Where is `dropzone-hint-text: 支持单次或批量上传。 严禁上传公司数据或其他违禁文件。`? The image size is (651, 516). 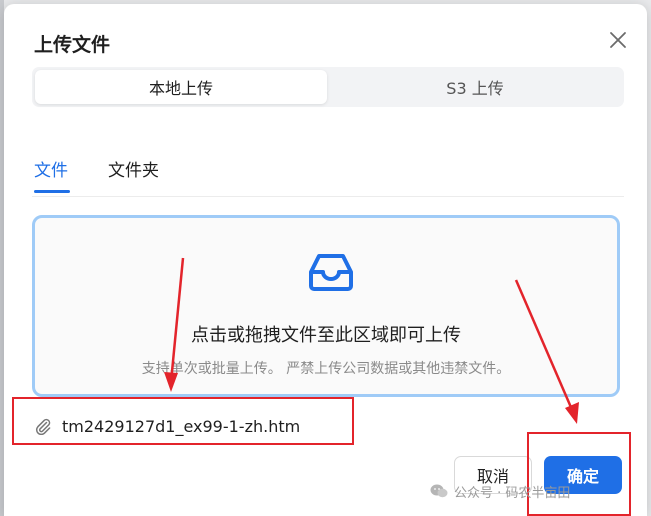 dropzone-hint-text: 支持单次或批量上传。 严禁上传公司数据或其他违禁文件。 is located at coordinates (326, 369).